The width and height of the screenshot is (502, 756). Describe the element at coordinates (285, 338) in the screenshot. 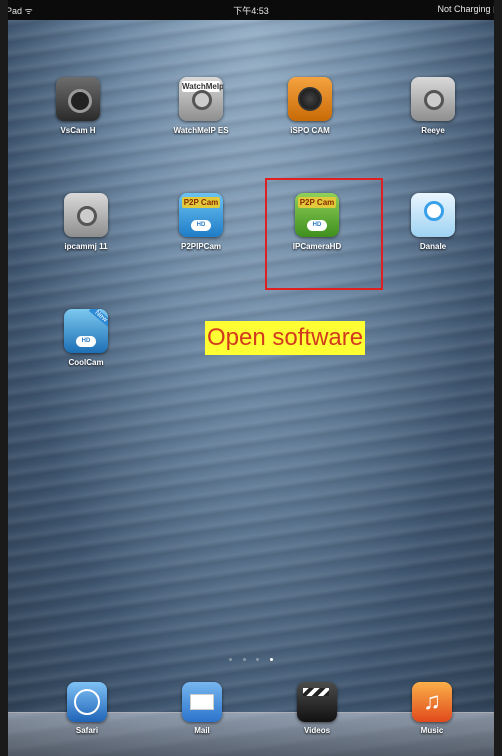

I see `annotation-label: Open software` at that location.